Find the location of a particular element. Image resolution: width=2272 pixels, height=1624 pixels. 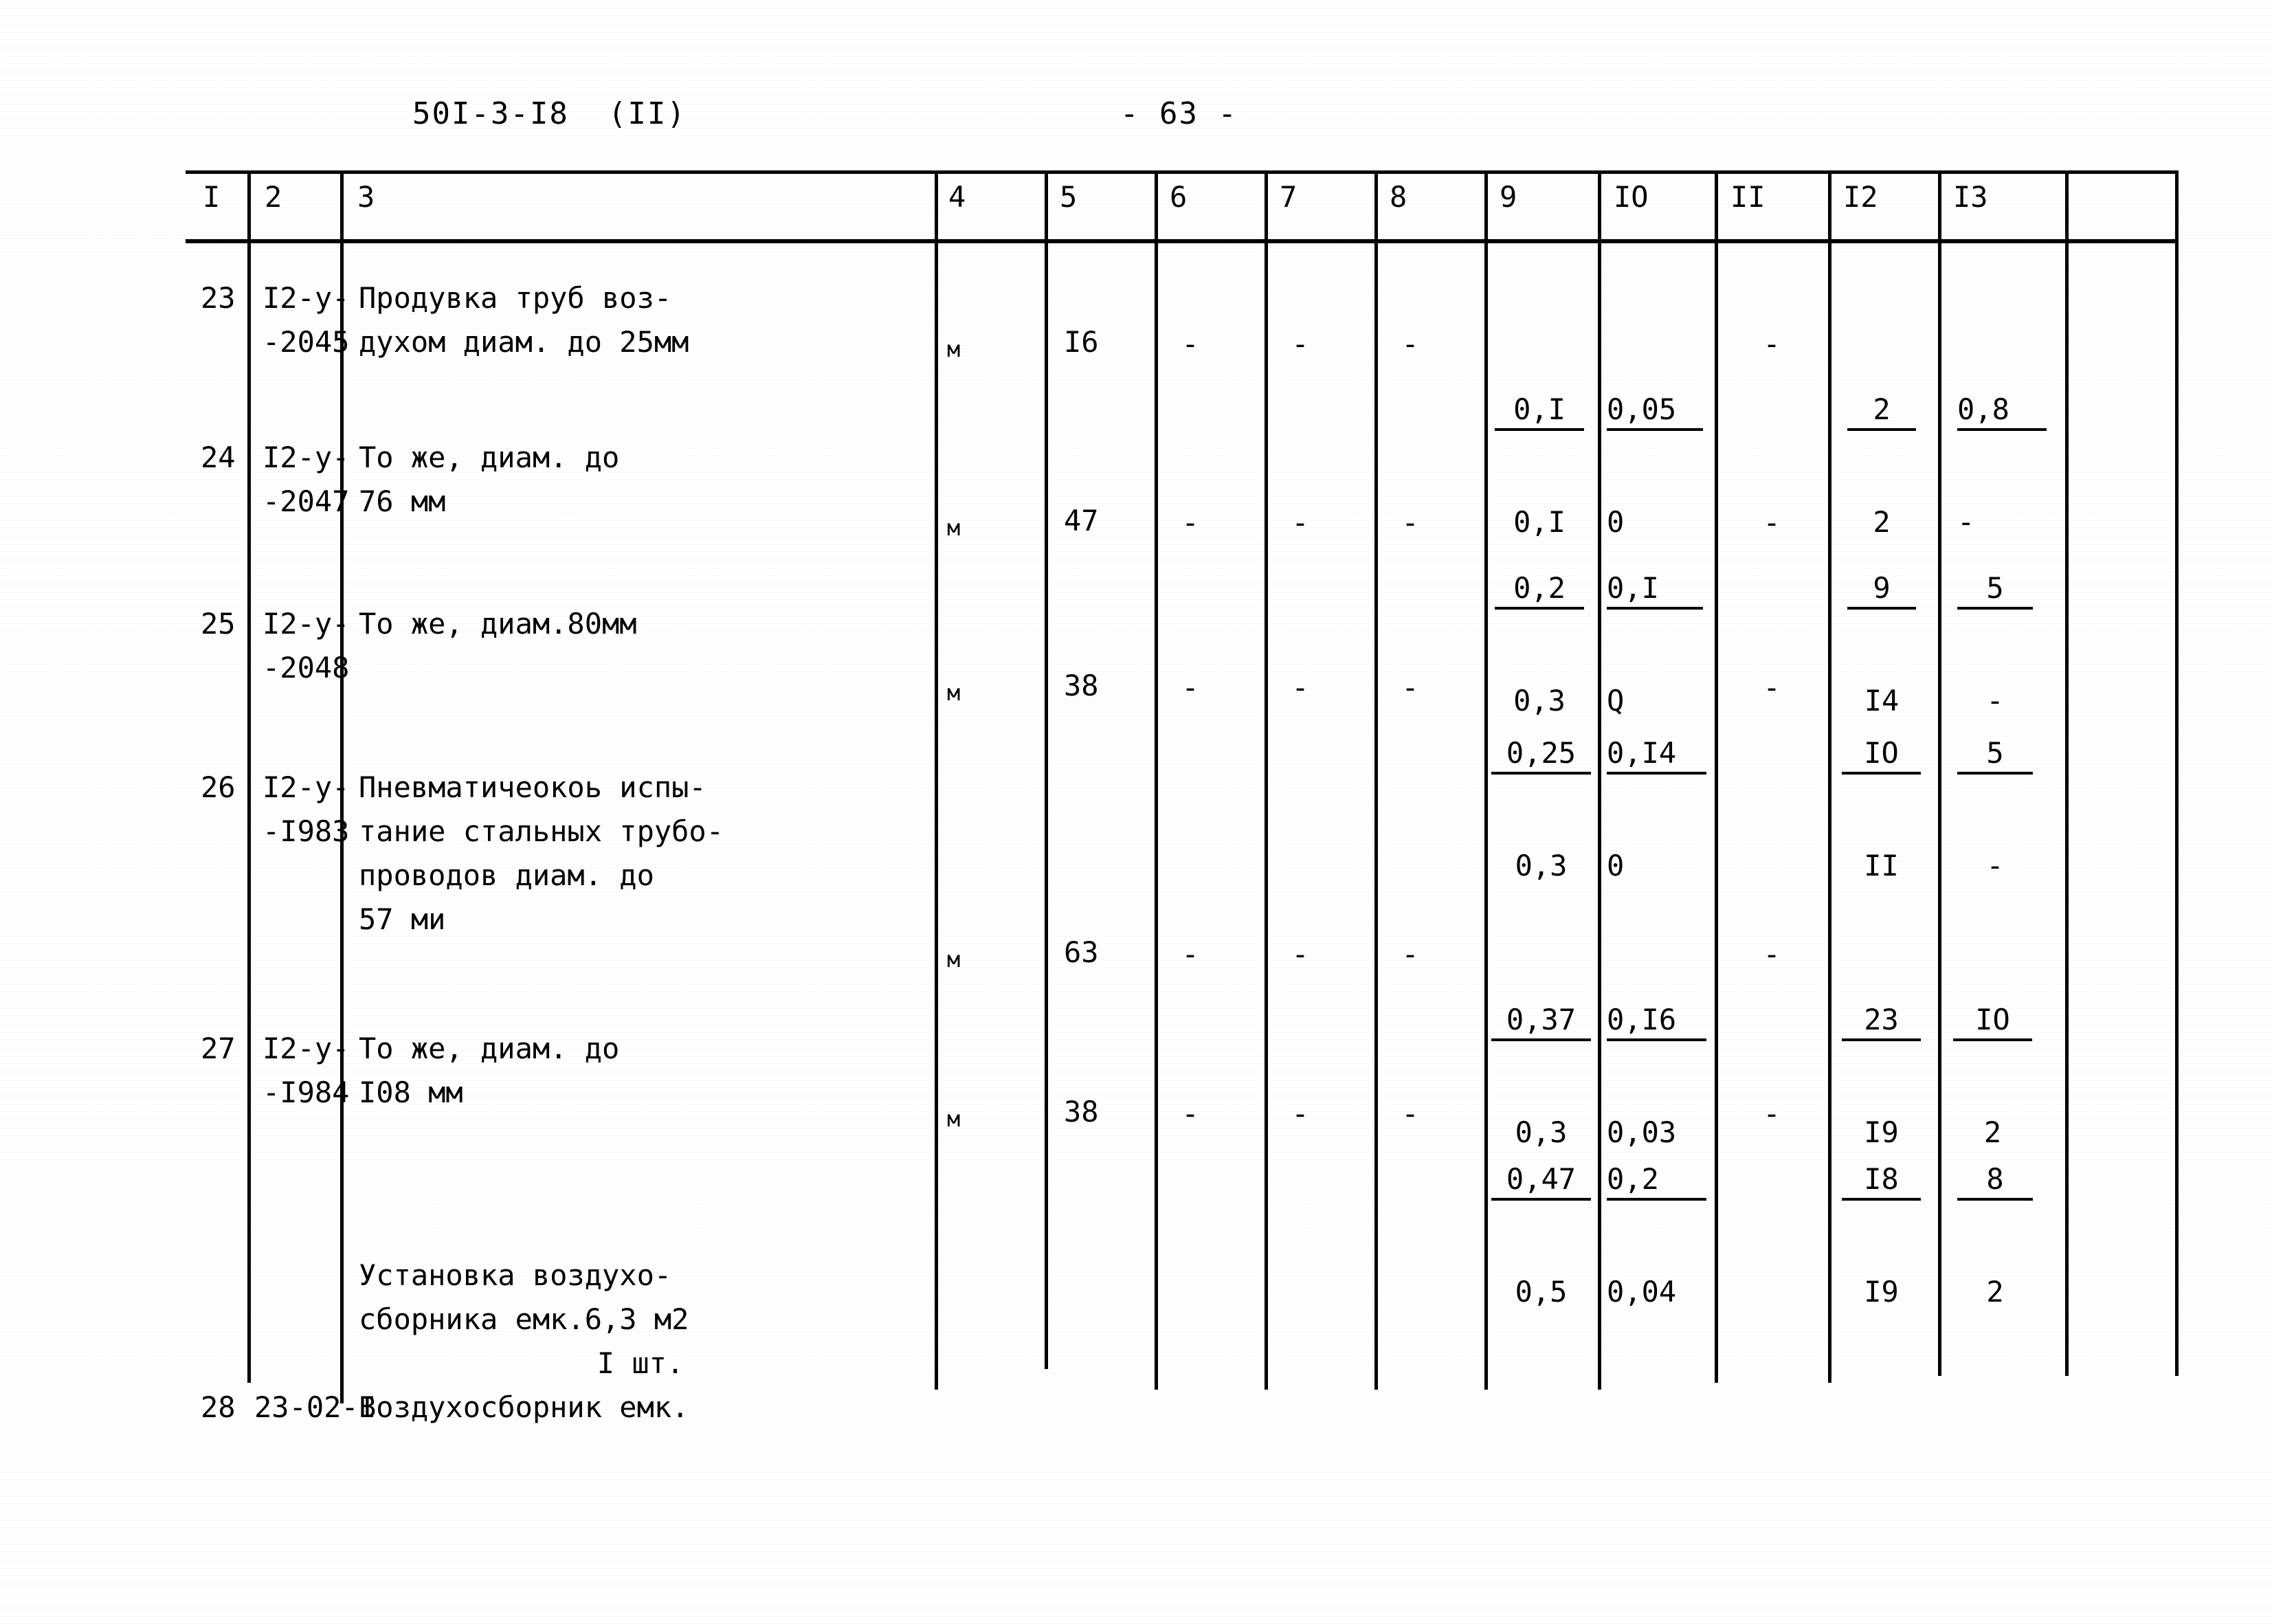

row-col9-numerator: 0,I is located at coordinates (1539, 411).